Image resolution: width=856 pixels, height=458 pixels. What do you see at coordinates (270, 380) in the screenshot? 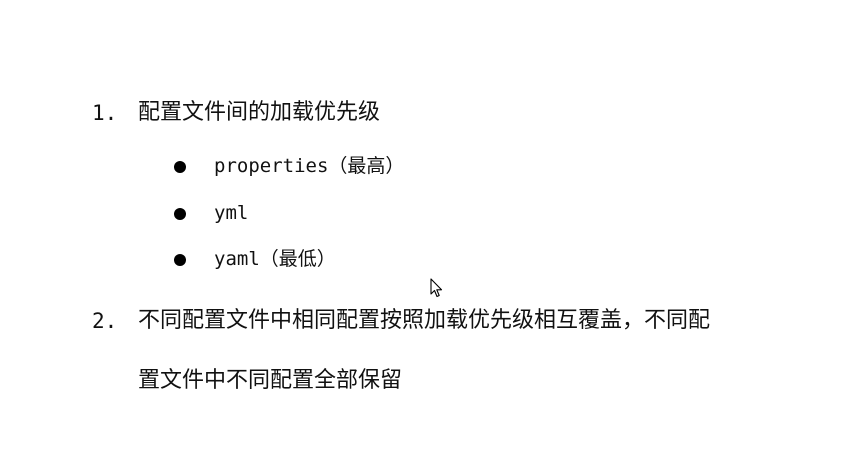
I see `list-item-text-line2: 置文件中不同配置全部保留` at bounding box center [270, 380].